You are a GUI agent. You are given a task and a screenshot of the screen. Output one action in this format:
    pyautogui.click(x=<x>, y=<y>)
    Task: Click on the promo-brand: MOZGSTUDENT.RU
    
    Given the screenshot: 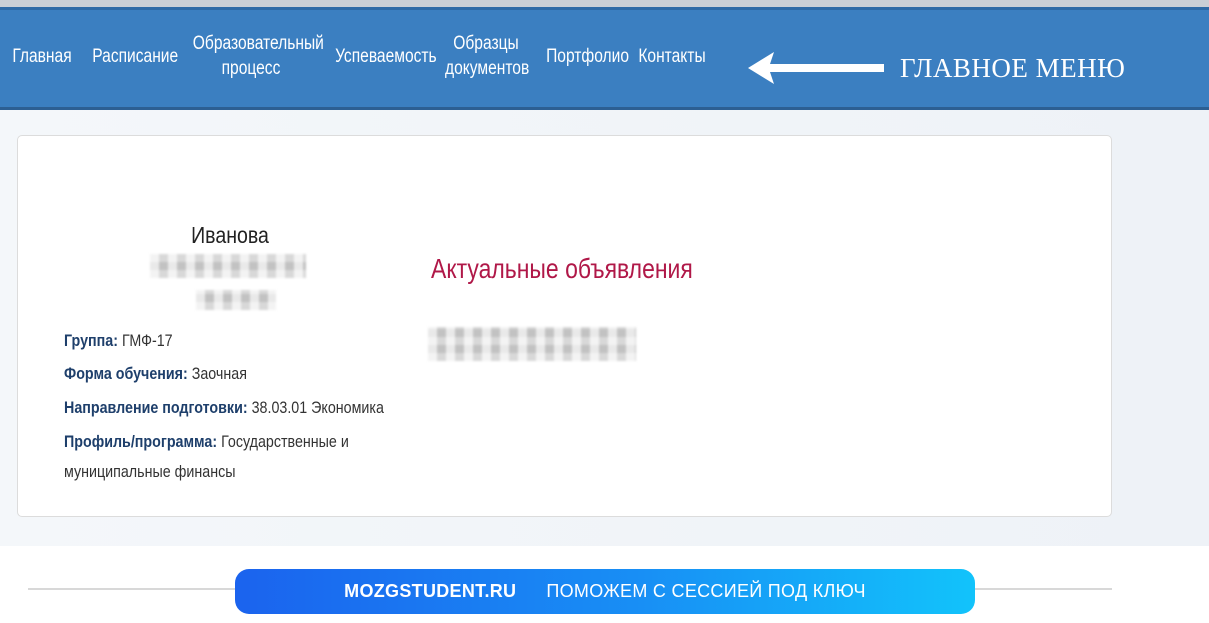 What is the action you would take?
    pyautogui.click(x=430, y=591)
    